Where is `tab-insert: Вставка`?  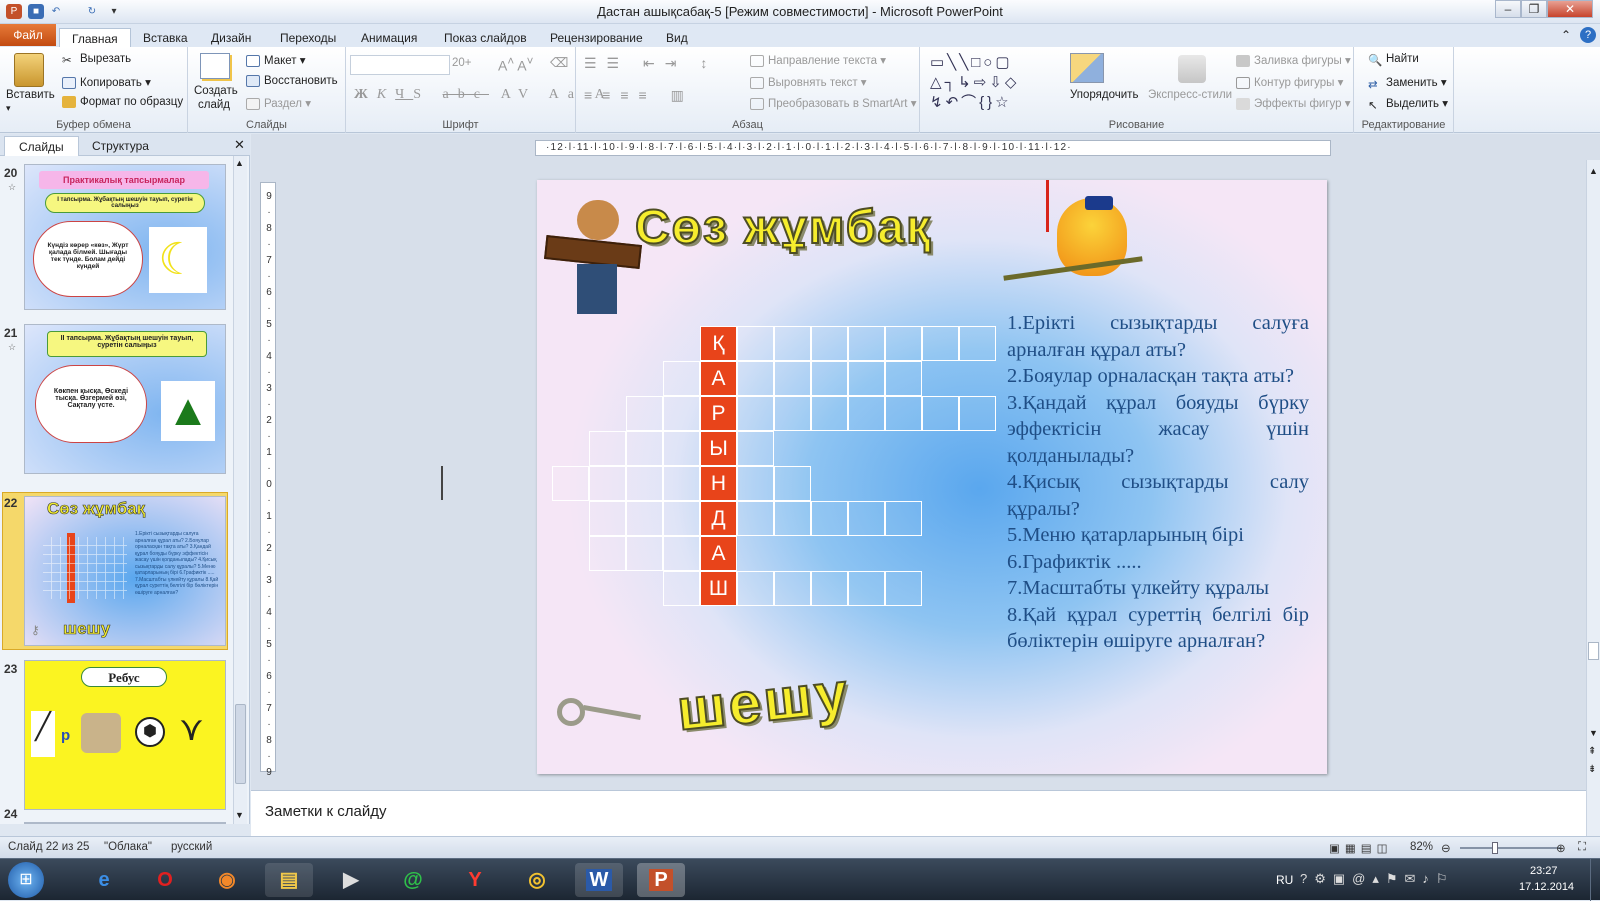 tab-insert: Вставка is located at coordinates (165, 38).